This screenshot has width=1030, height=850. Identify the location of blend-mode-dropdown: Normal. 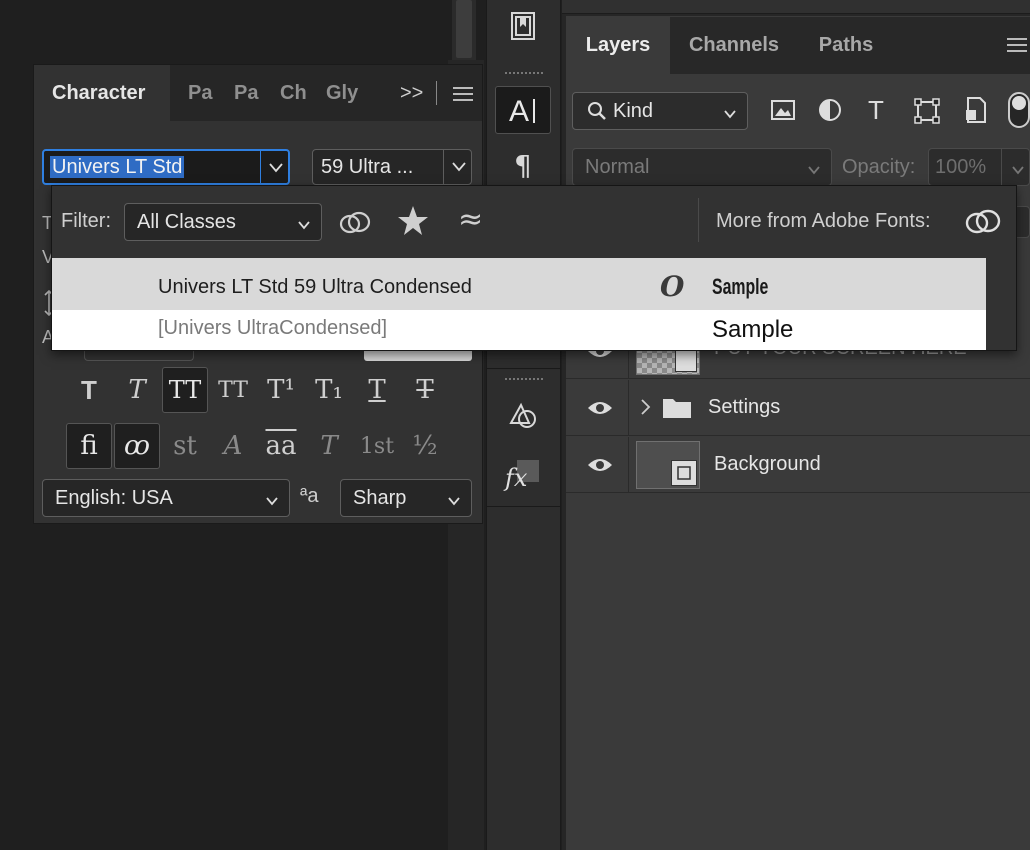
(702, 167).